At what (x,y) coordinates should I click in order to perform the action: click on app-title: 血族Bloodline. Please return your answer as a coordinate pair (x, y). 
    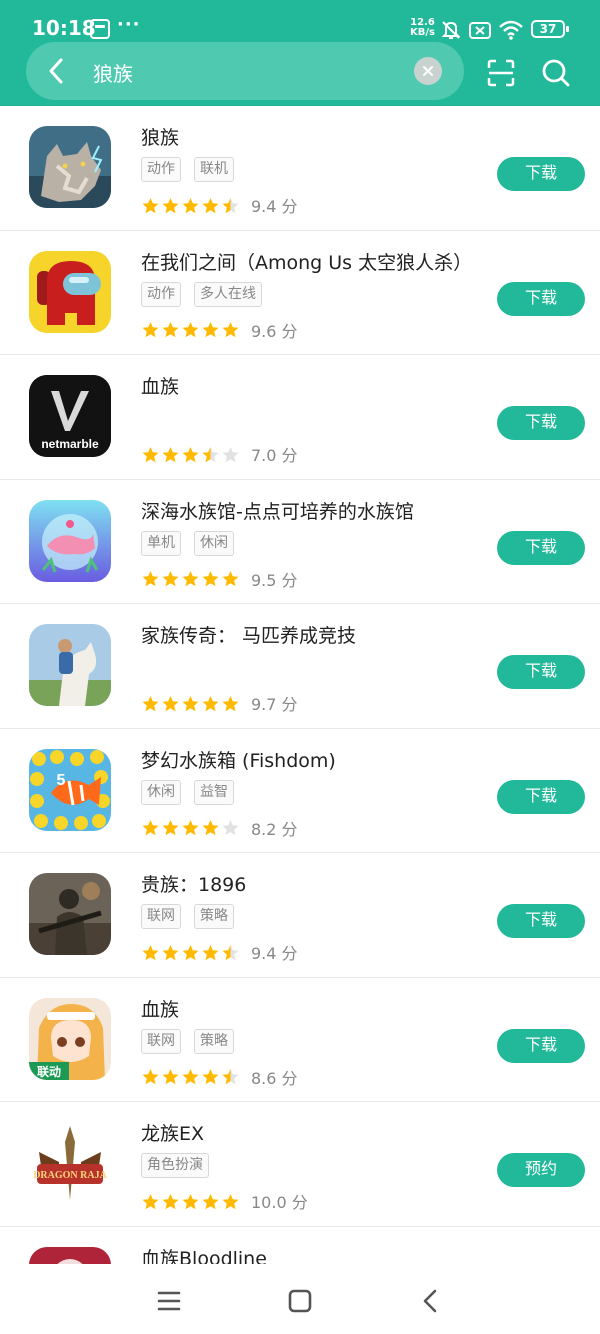
    Looking at the image, I should click on (204, 1254).